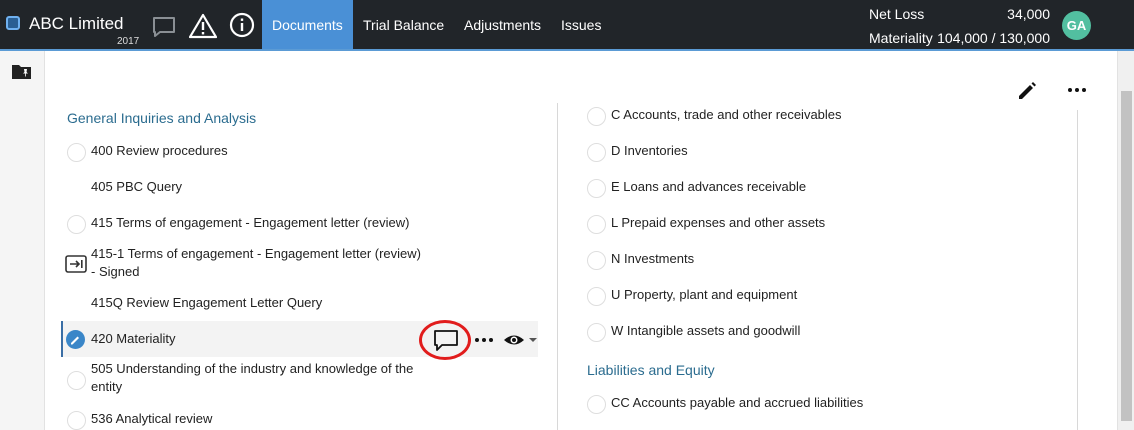  I want to click on list-item: D Inventories, so click(649, 151).